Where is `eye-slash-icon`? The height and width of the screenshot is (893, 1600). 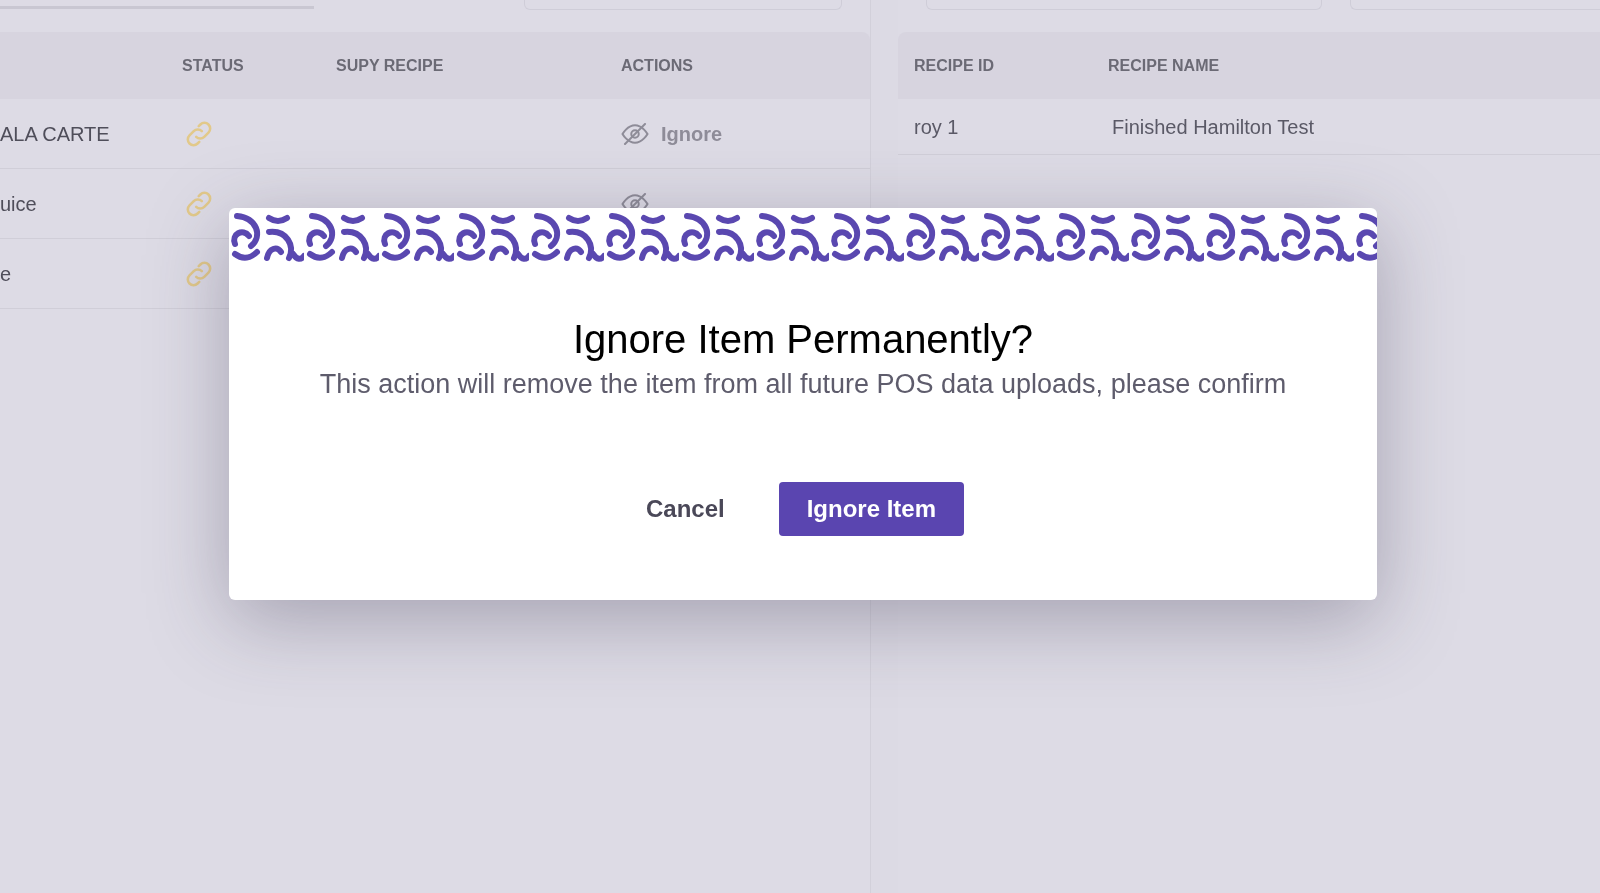
eye-slash-icon is located at coordinates (635, 133).